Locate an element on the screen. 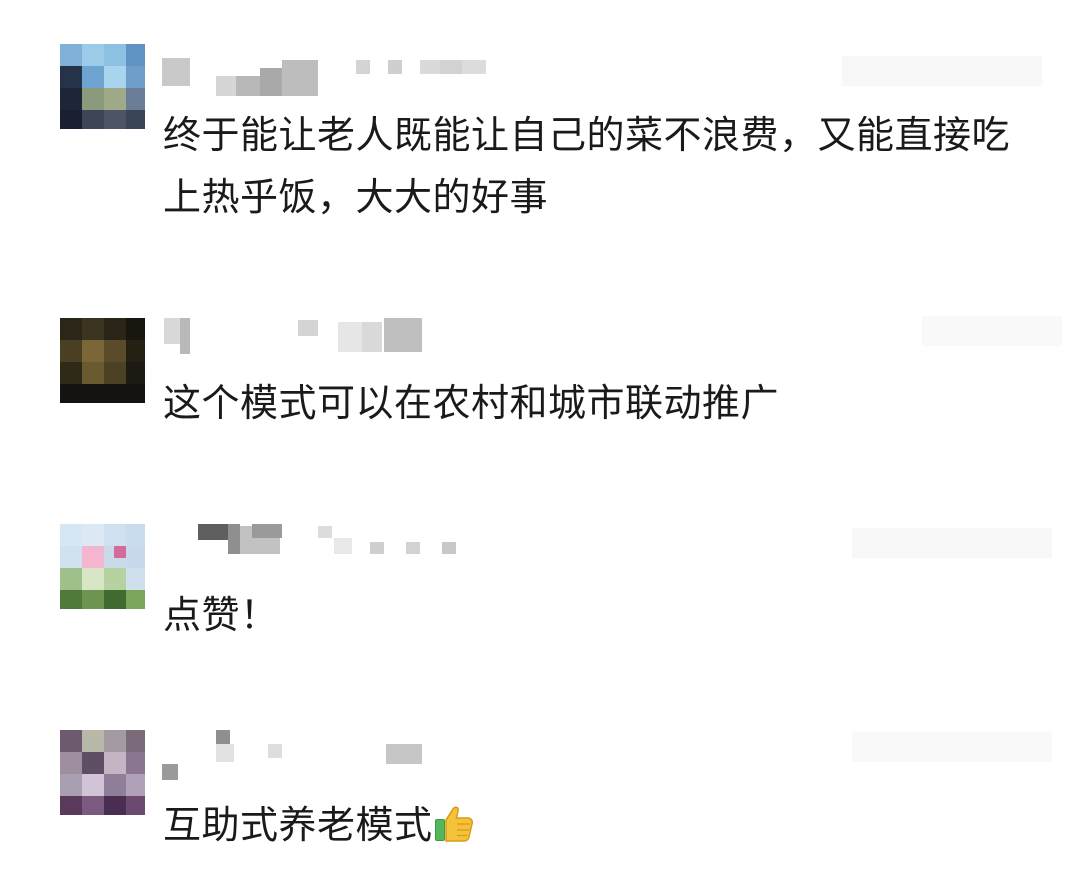 The height and width of the screenshot is (895, 1080). comment-text: 互助式养老模式 is located at coordinates (593, 825).